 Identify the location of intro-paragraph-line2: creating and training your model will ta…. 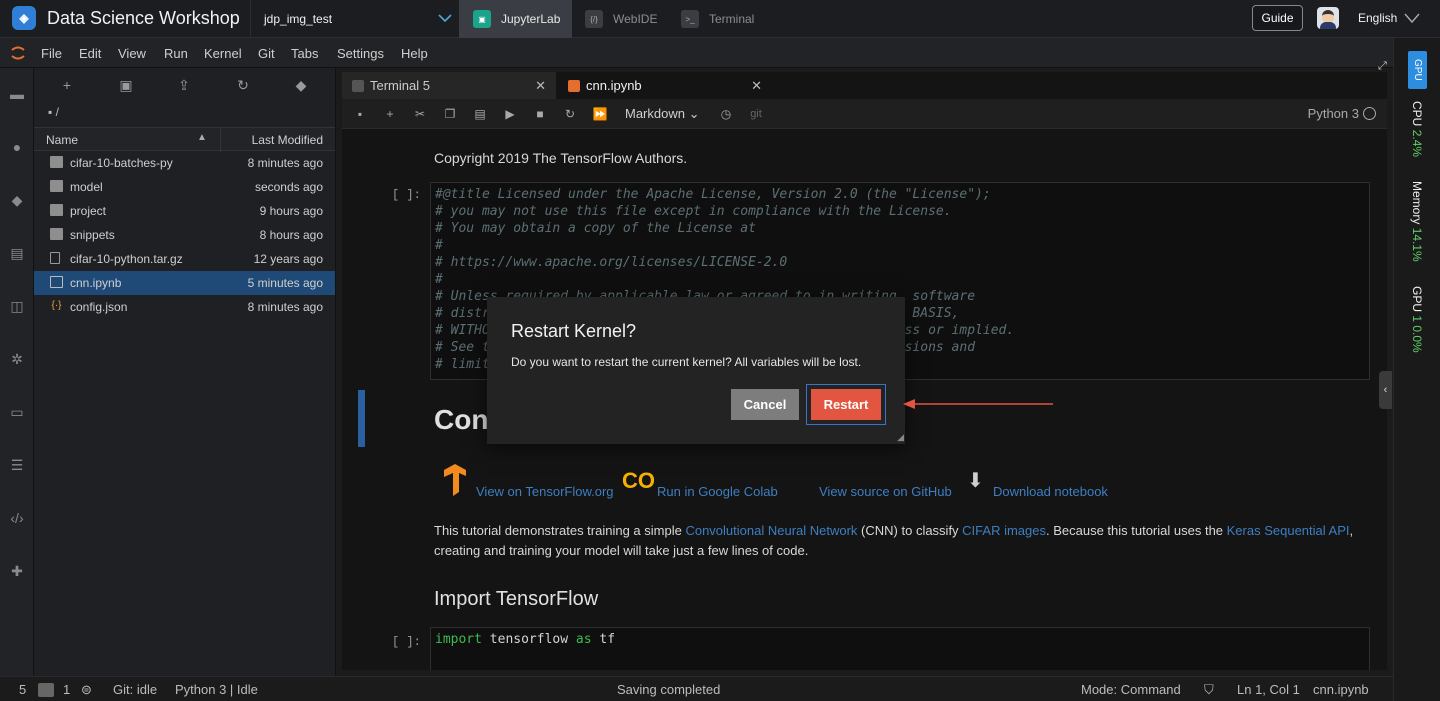
(621, 550).